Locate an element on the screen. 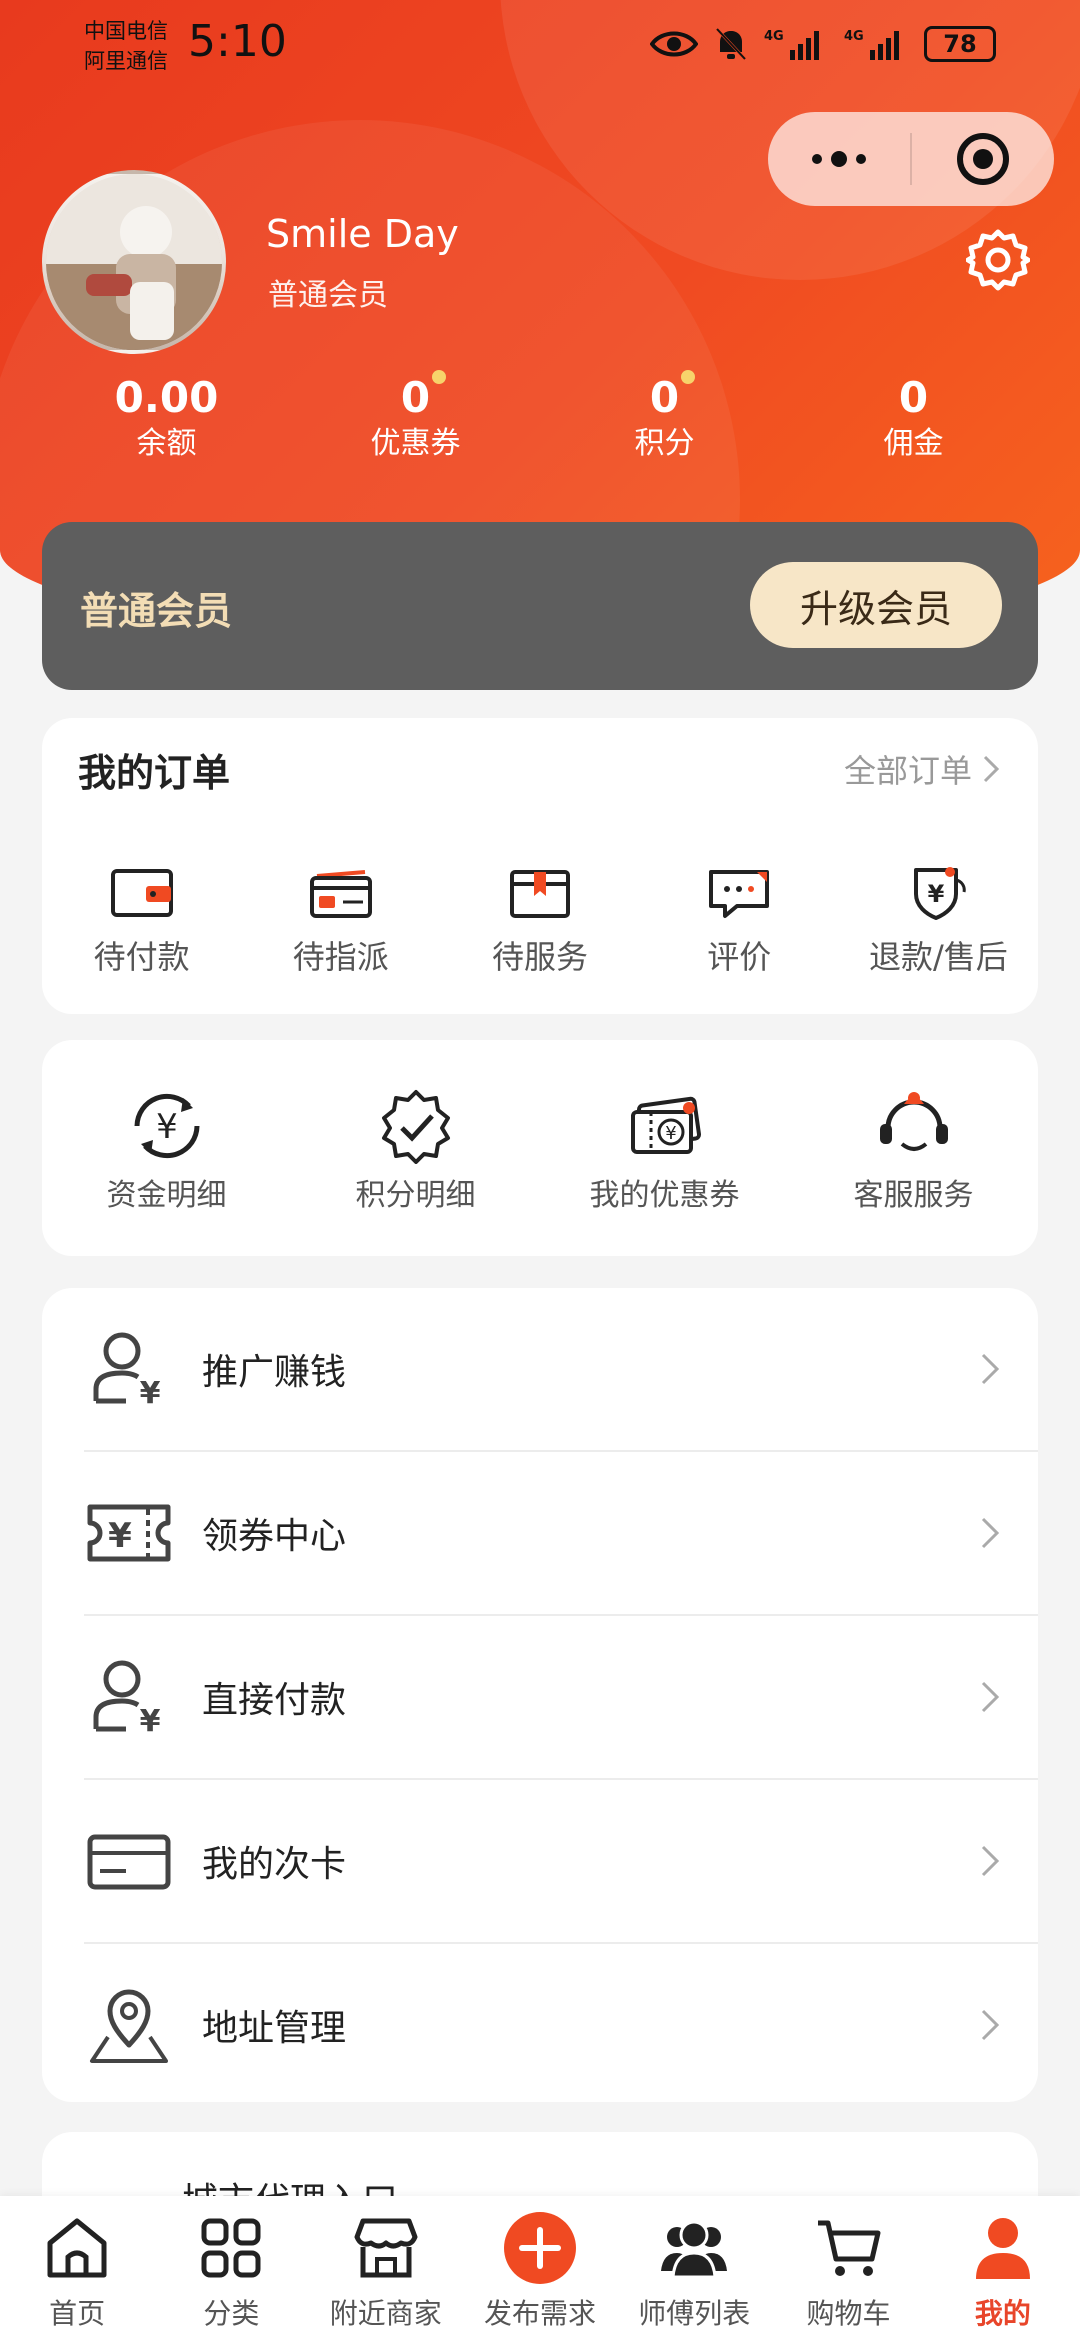  menu-coupon-center: ¥ 领券中心 is located at coordinates (540, 1533).